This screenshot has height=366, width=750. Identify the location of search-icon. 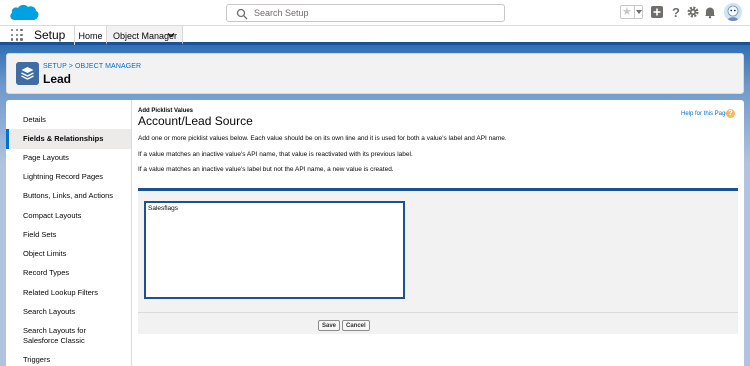
(242, 14).